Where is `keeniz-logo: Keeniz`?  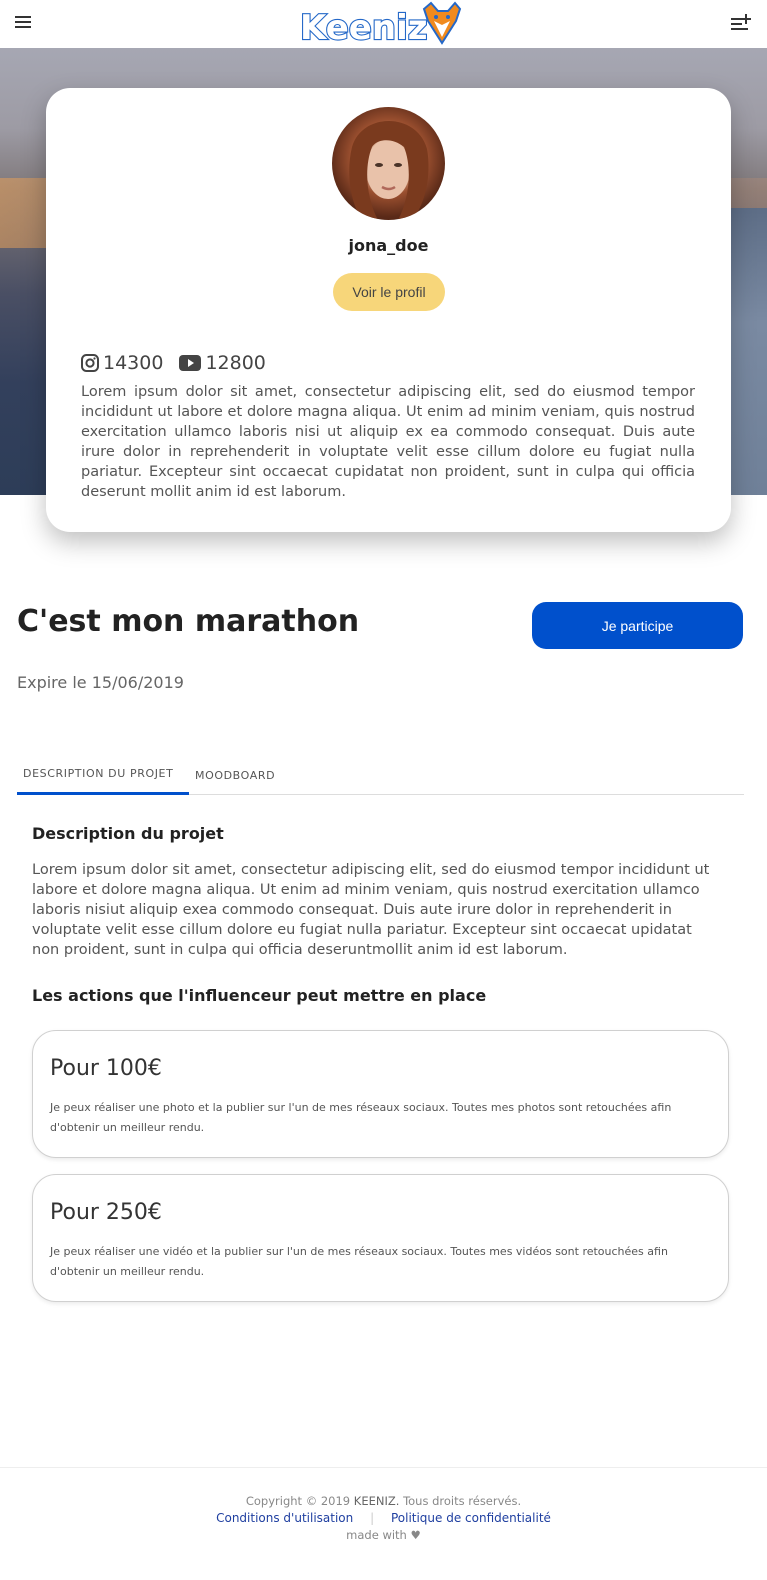
keeniz-logo: Keeniz is located at coordinates (380, 25).